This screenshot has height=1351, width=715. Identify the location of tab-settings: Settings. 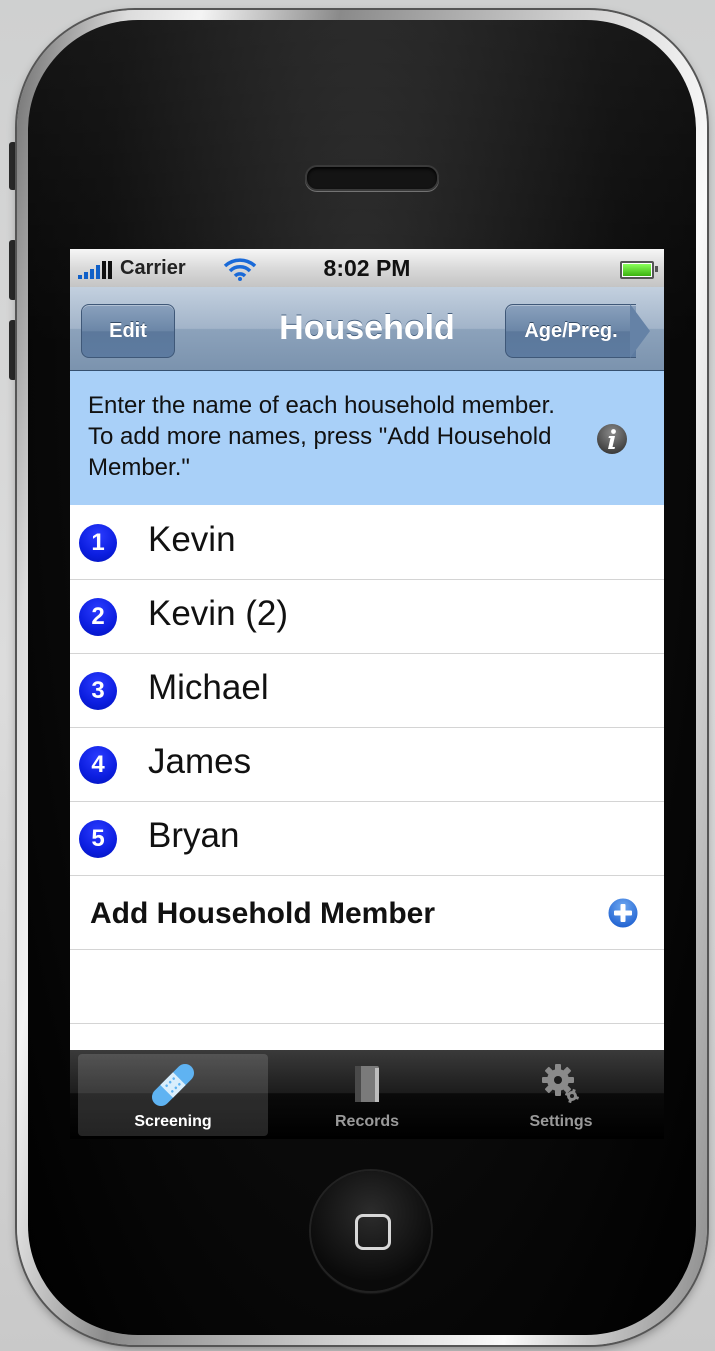
(561, 1095).